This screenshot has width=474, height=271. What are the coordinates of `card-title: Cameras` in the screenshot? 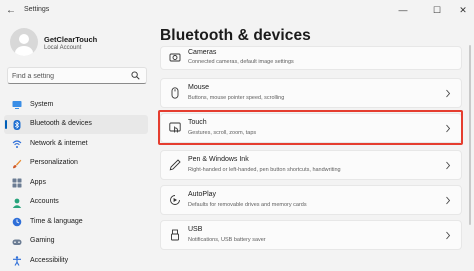 It's located at (202, 52).